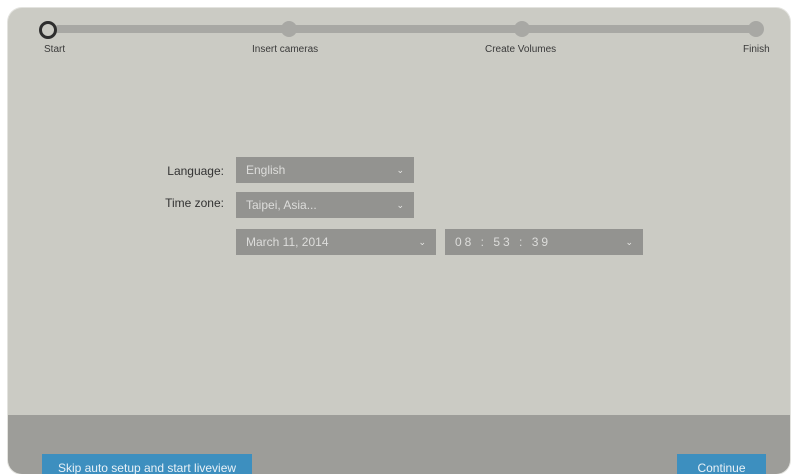 Image resolution: width=793 pixels, height=474 pixels. Describe the element at coordinates (287, 242) in the screenshot. I see `date-value: March 11, 2014` at that location.